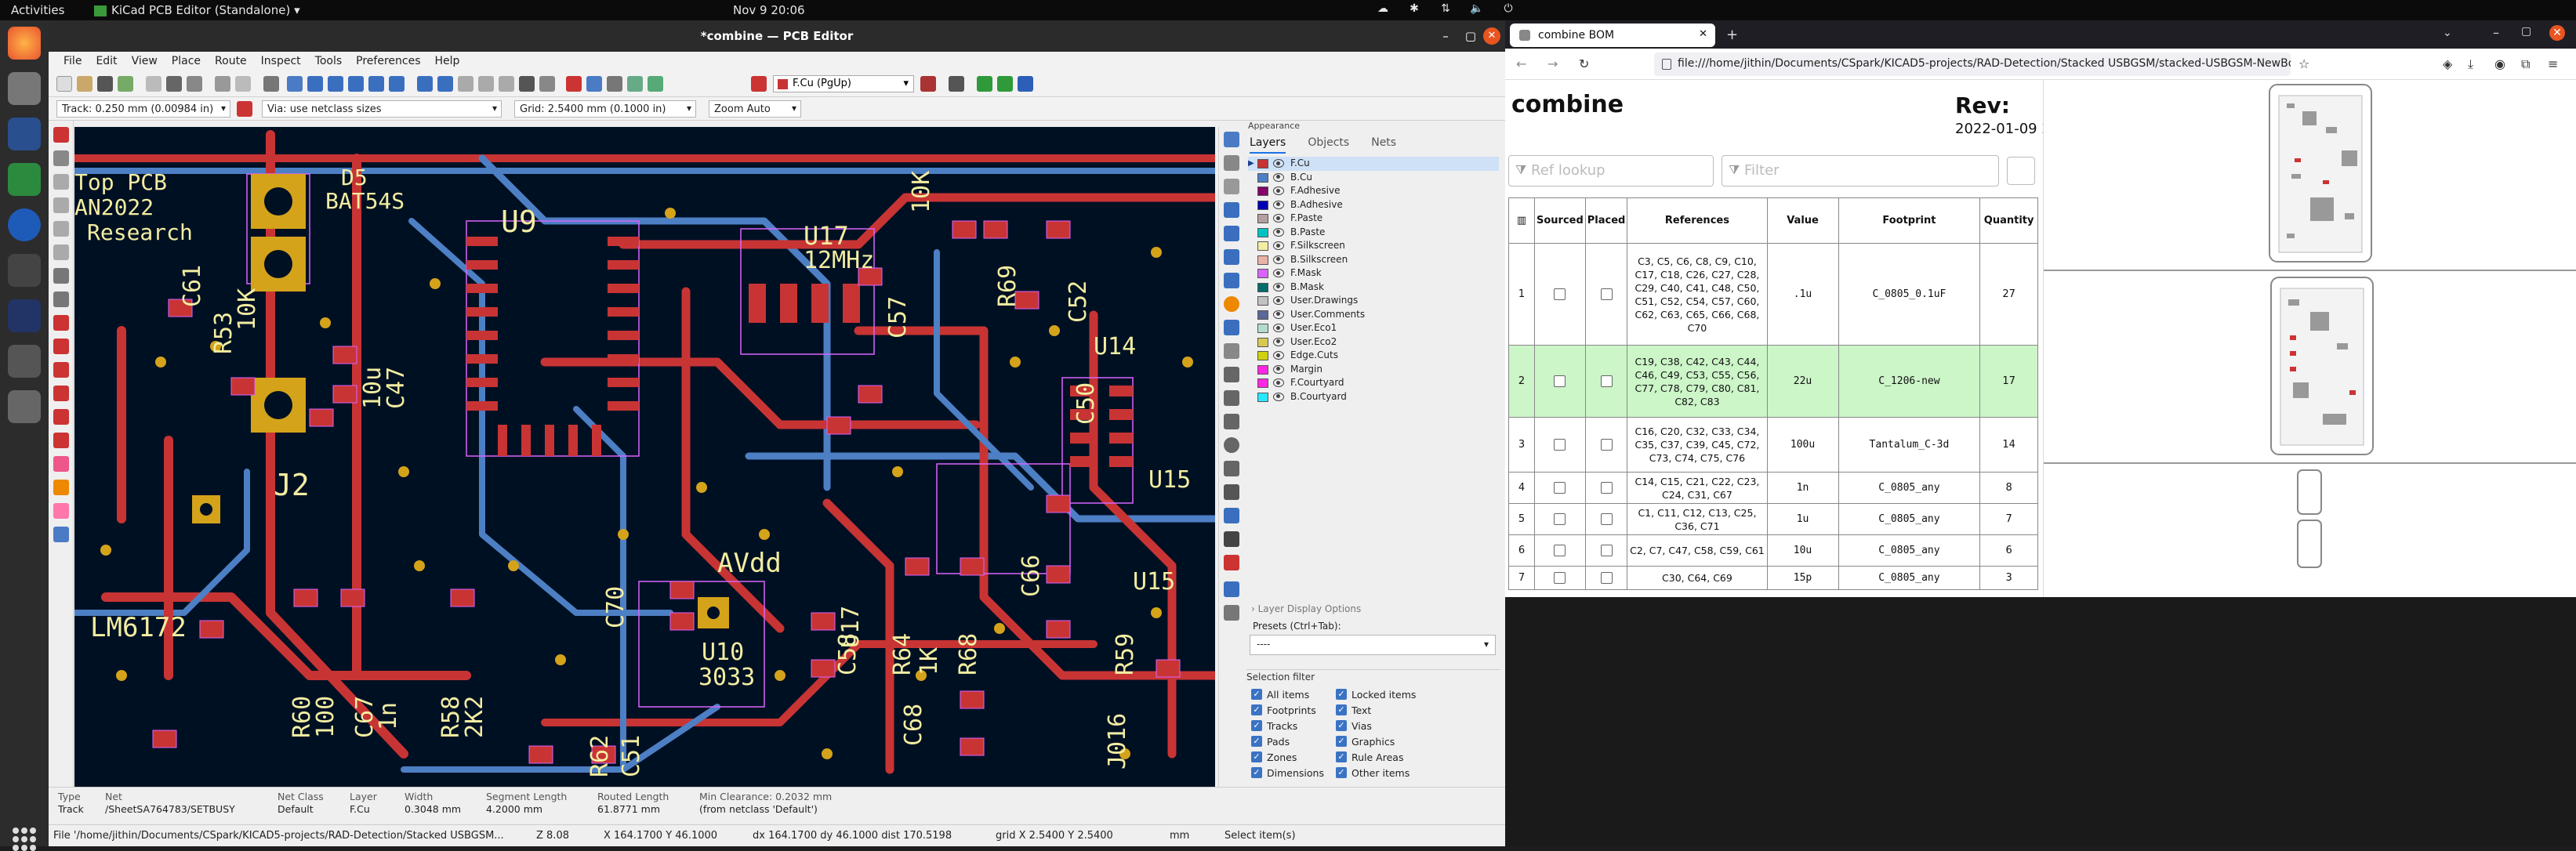 The width and height of the screenshot is (2576, 851). Describe the element at coordinates (1231, 187) in the screenshot. I see `local-ratsnest-icon` at that location.